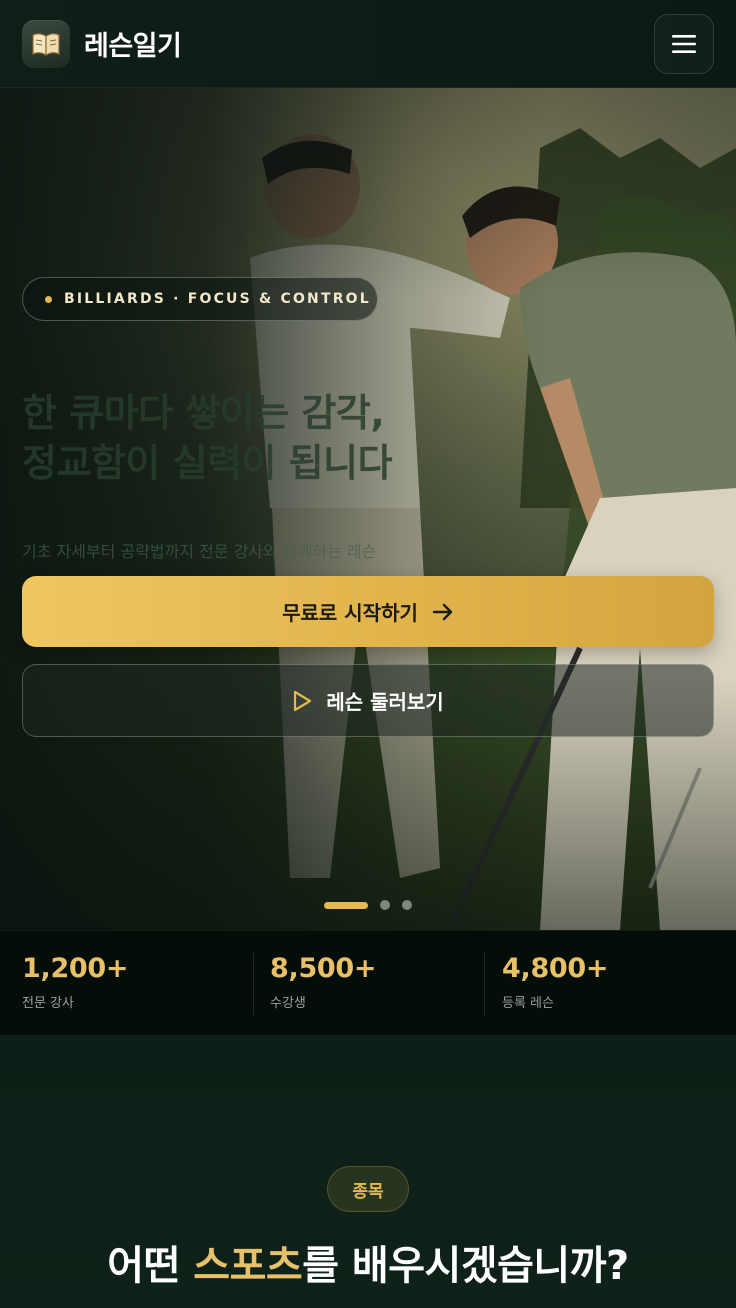  What do you see at coordinates (248, 1266) in the screenshot?
I see `section-title-highlight: 스포츠` at bounding box center [248, 1266].